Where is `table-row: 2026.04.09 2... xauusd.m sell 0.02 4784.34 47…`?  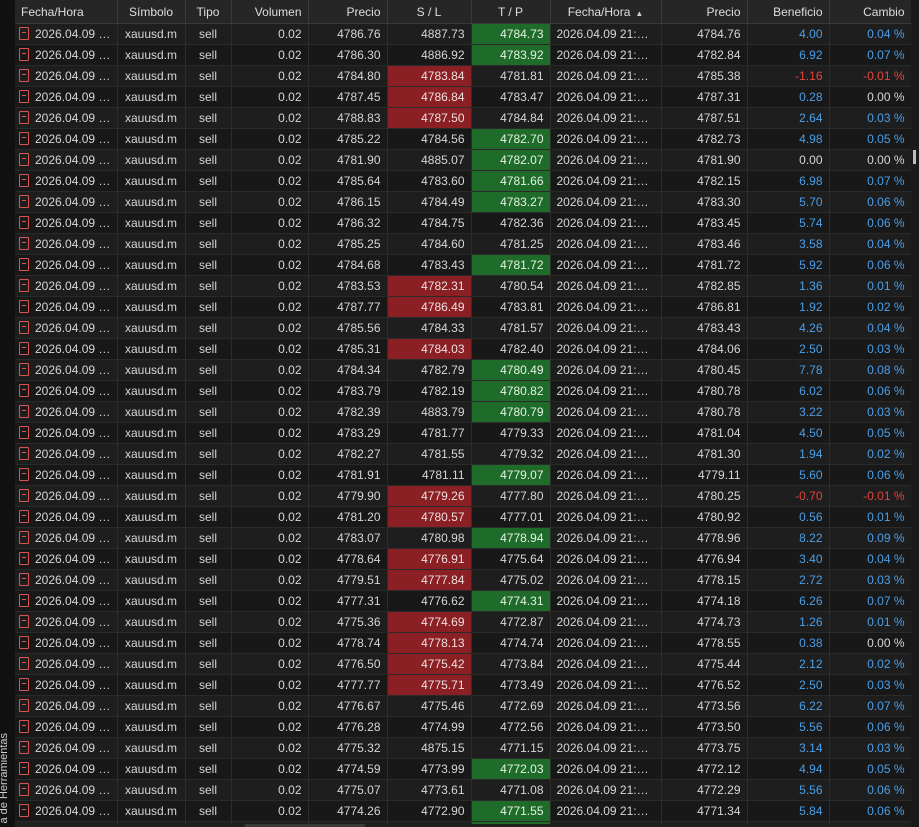
table-row: 2026.04.09 2... xauusd.m sell 0.02 4784.34 47… is located at coordinates (463, 370).